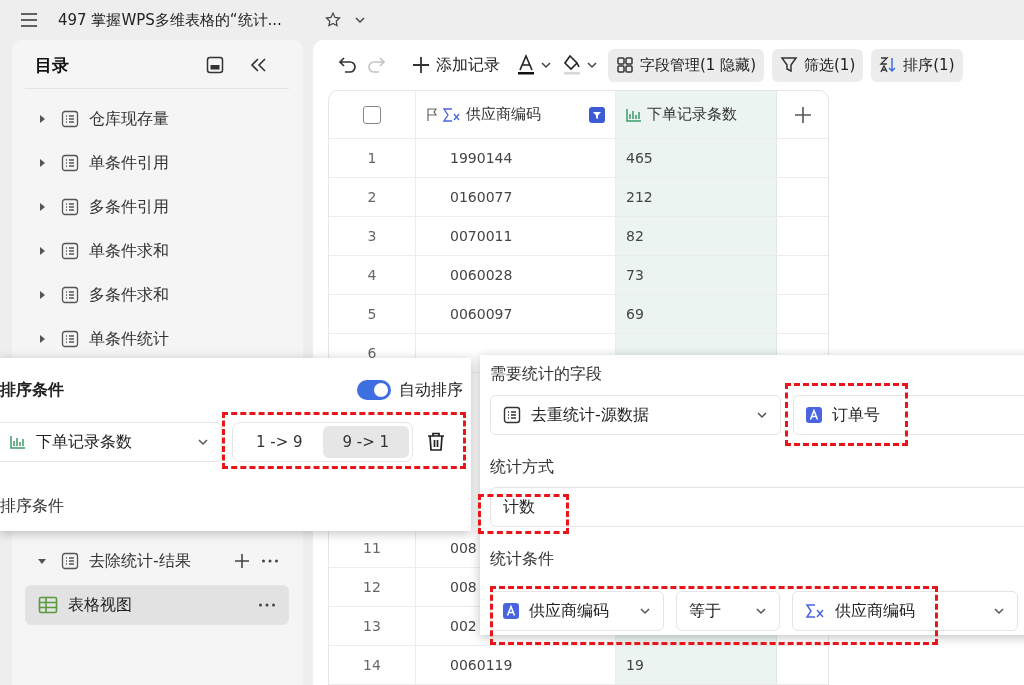  Describe the element at coordinates (516, 114) in the screenshot. I see `column-header: 供应商编码` at that location.